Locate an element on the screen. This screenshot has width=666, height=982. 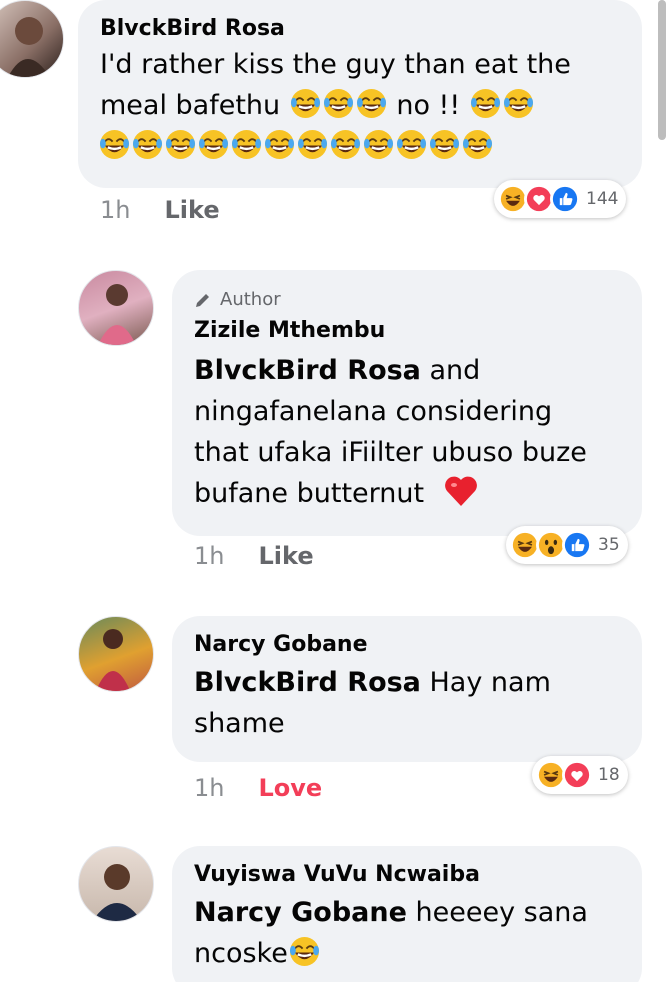
comment-text: Narcy Gobane heeeey sana ncoske is located at coordinates (407, 933).